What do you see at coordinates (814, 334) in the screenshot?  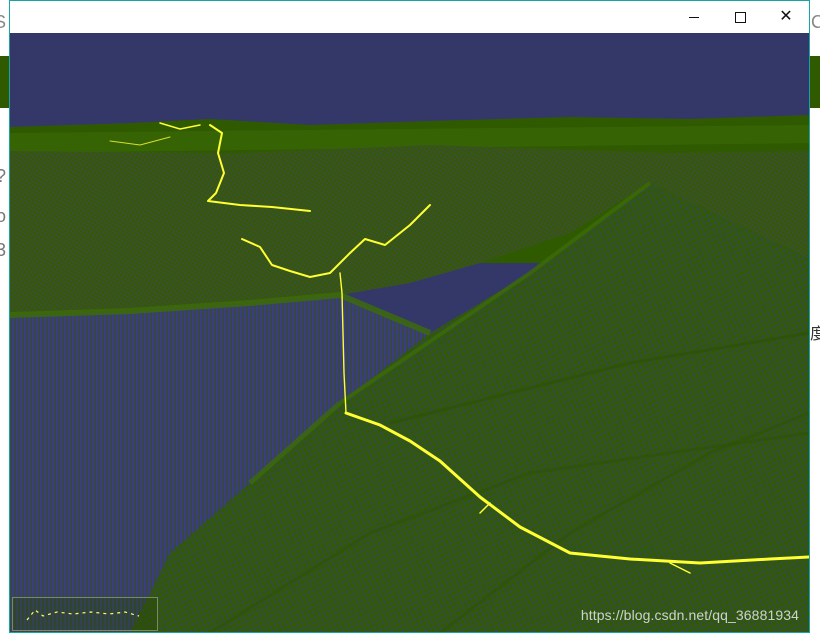 I see `background-fragment: 度` at bounding box center [814, 334].